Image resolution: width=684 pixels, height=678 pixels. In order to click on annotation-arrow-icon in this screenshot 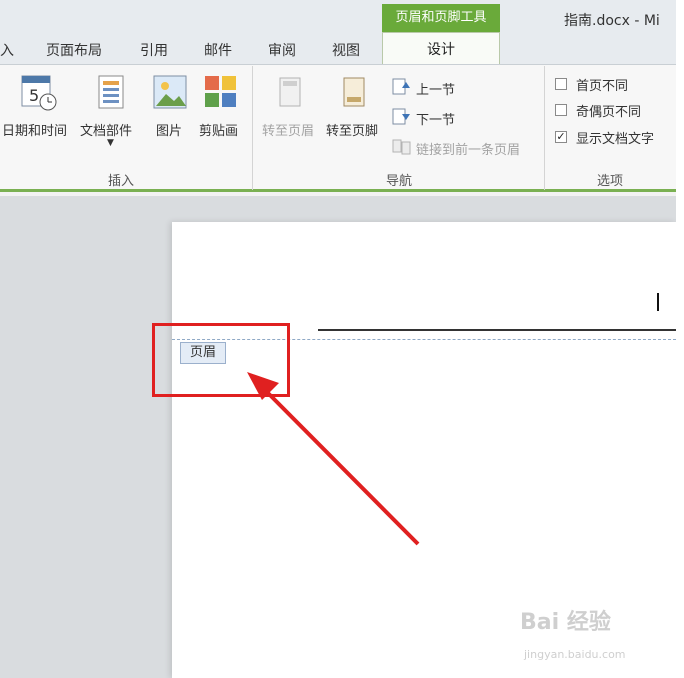, I will do `click(333, 459)`.